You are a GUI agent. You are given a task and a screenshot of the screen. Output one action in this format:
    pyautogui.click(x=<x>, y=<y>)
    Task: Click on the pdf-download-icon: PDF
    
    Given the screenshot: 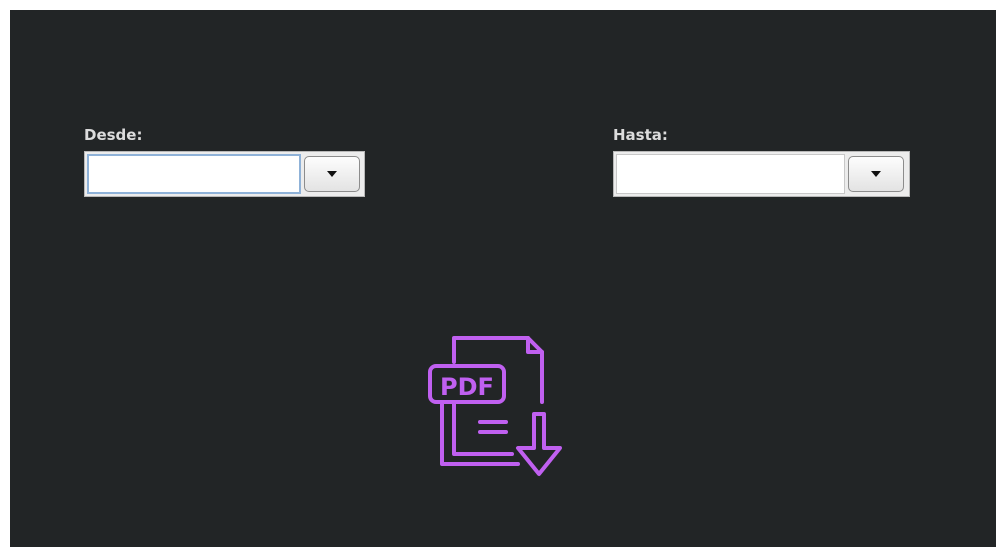 What is the action you would take?
    pyautogui.click(x=498, y=407)
    